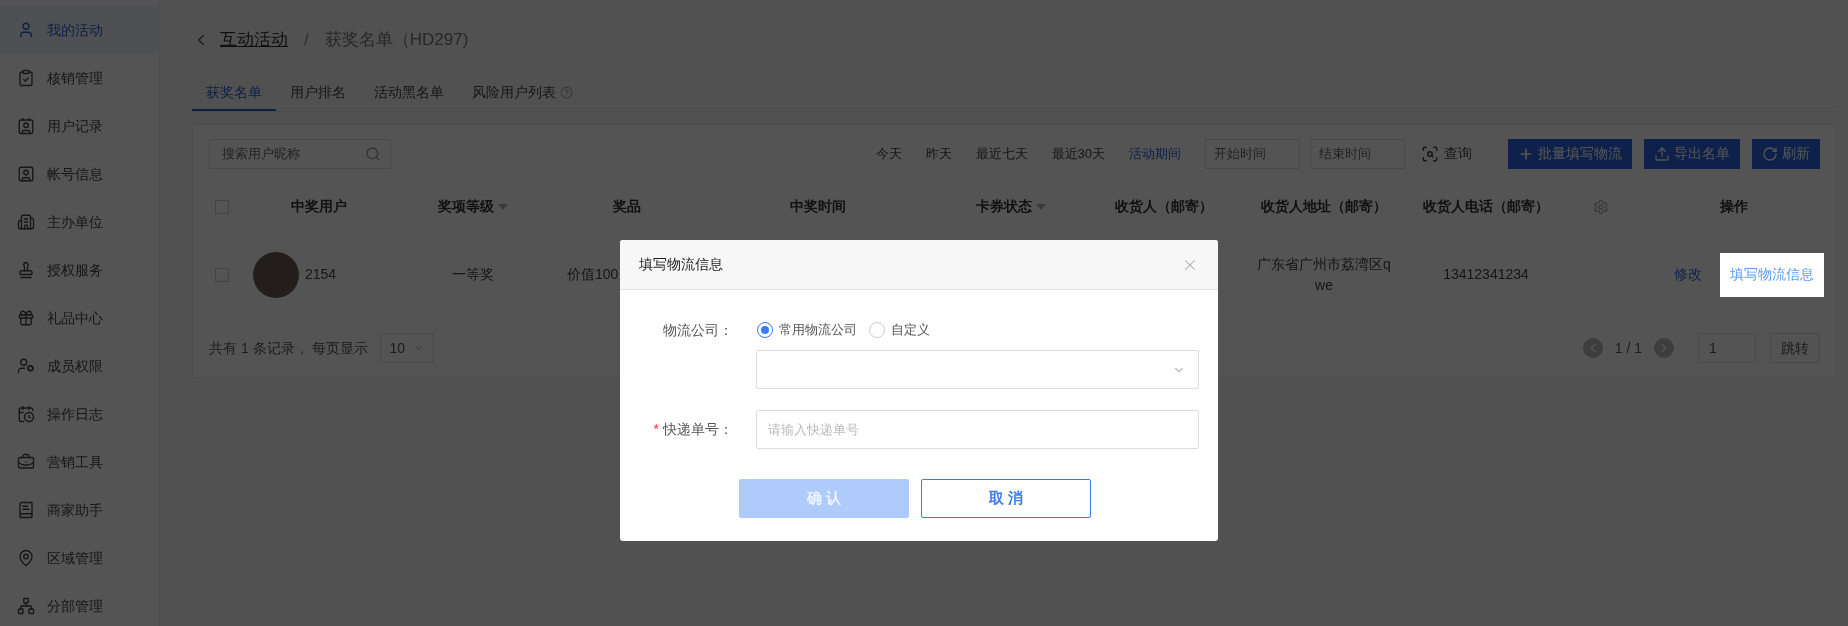 Image resolution: width=1848 pixels, height=626 pixels. Describe the element at coordinates (26, 462) in the screenshot. I see `briefcase-icon` at that location.